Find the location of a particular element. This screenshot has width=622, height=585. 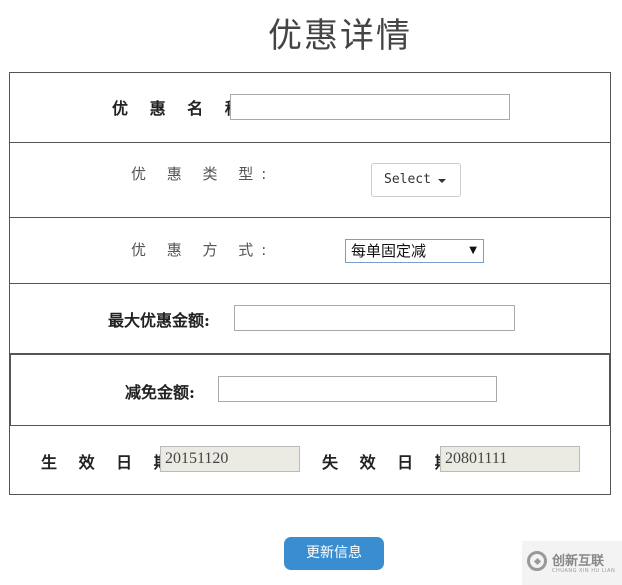

row-dates: 生 效 日 期: 失 效 日 期: is located at coordinates (310, 461).